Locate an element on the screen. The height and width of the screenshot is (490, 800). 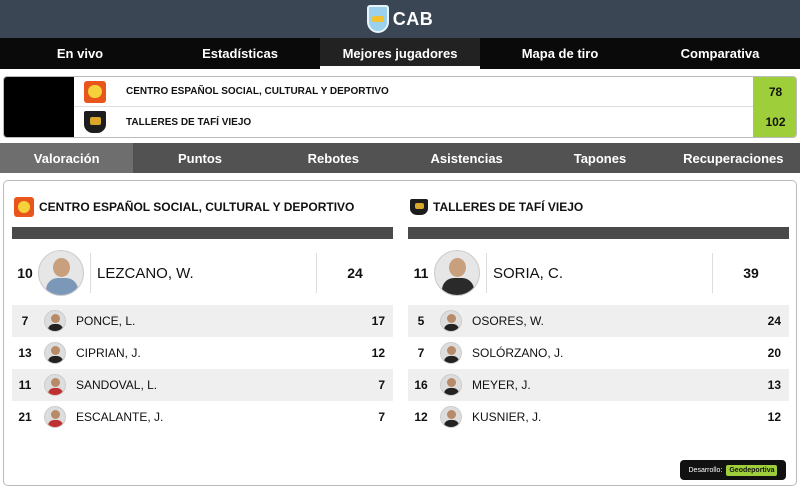
tab-puntos: Puntos is located at coordinates (199, 158).